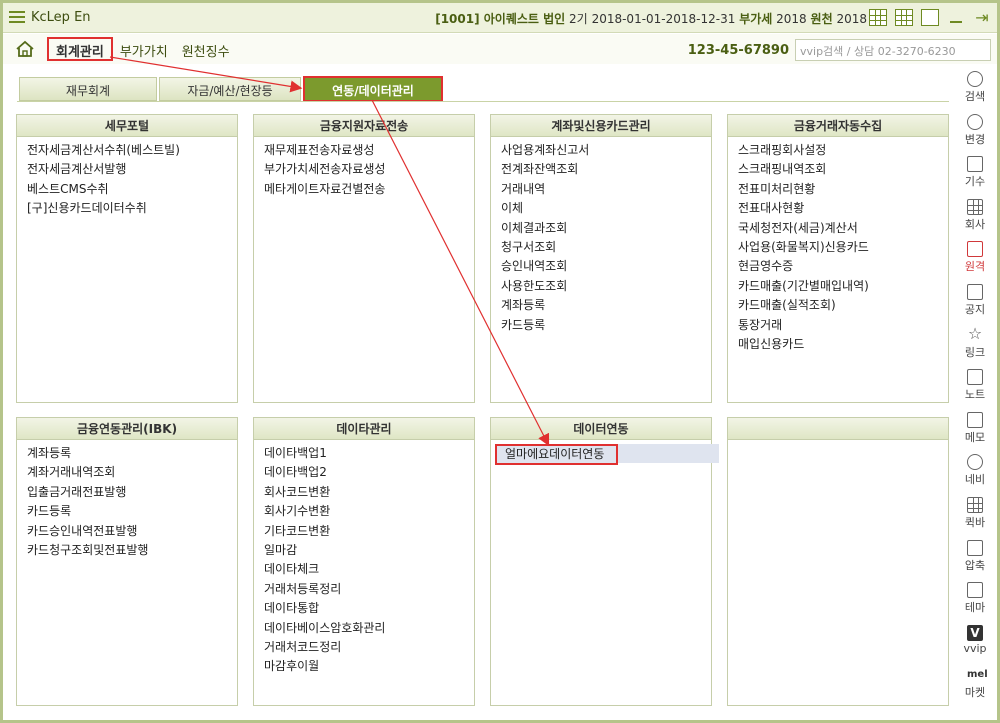  I want to click on users-icon, so click(975, 121).